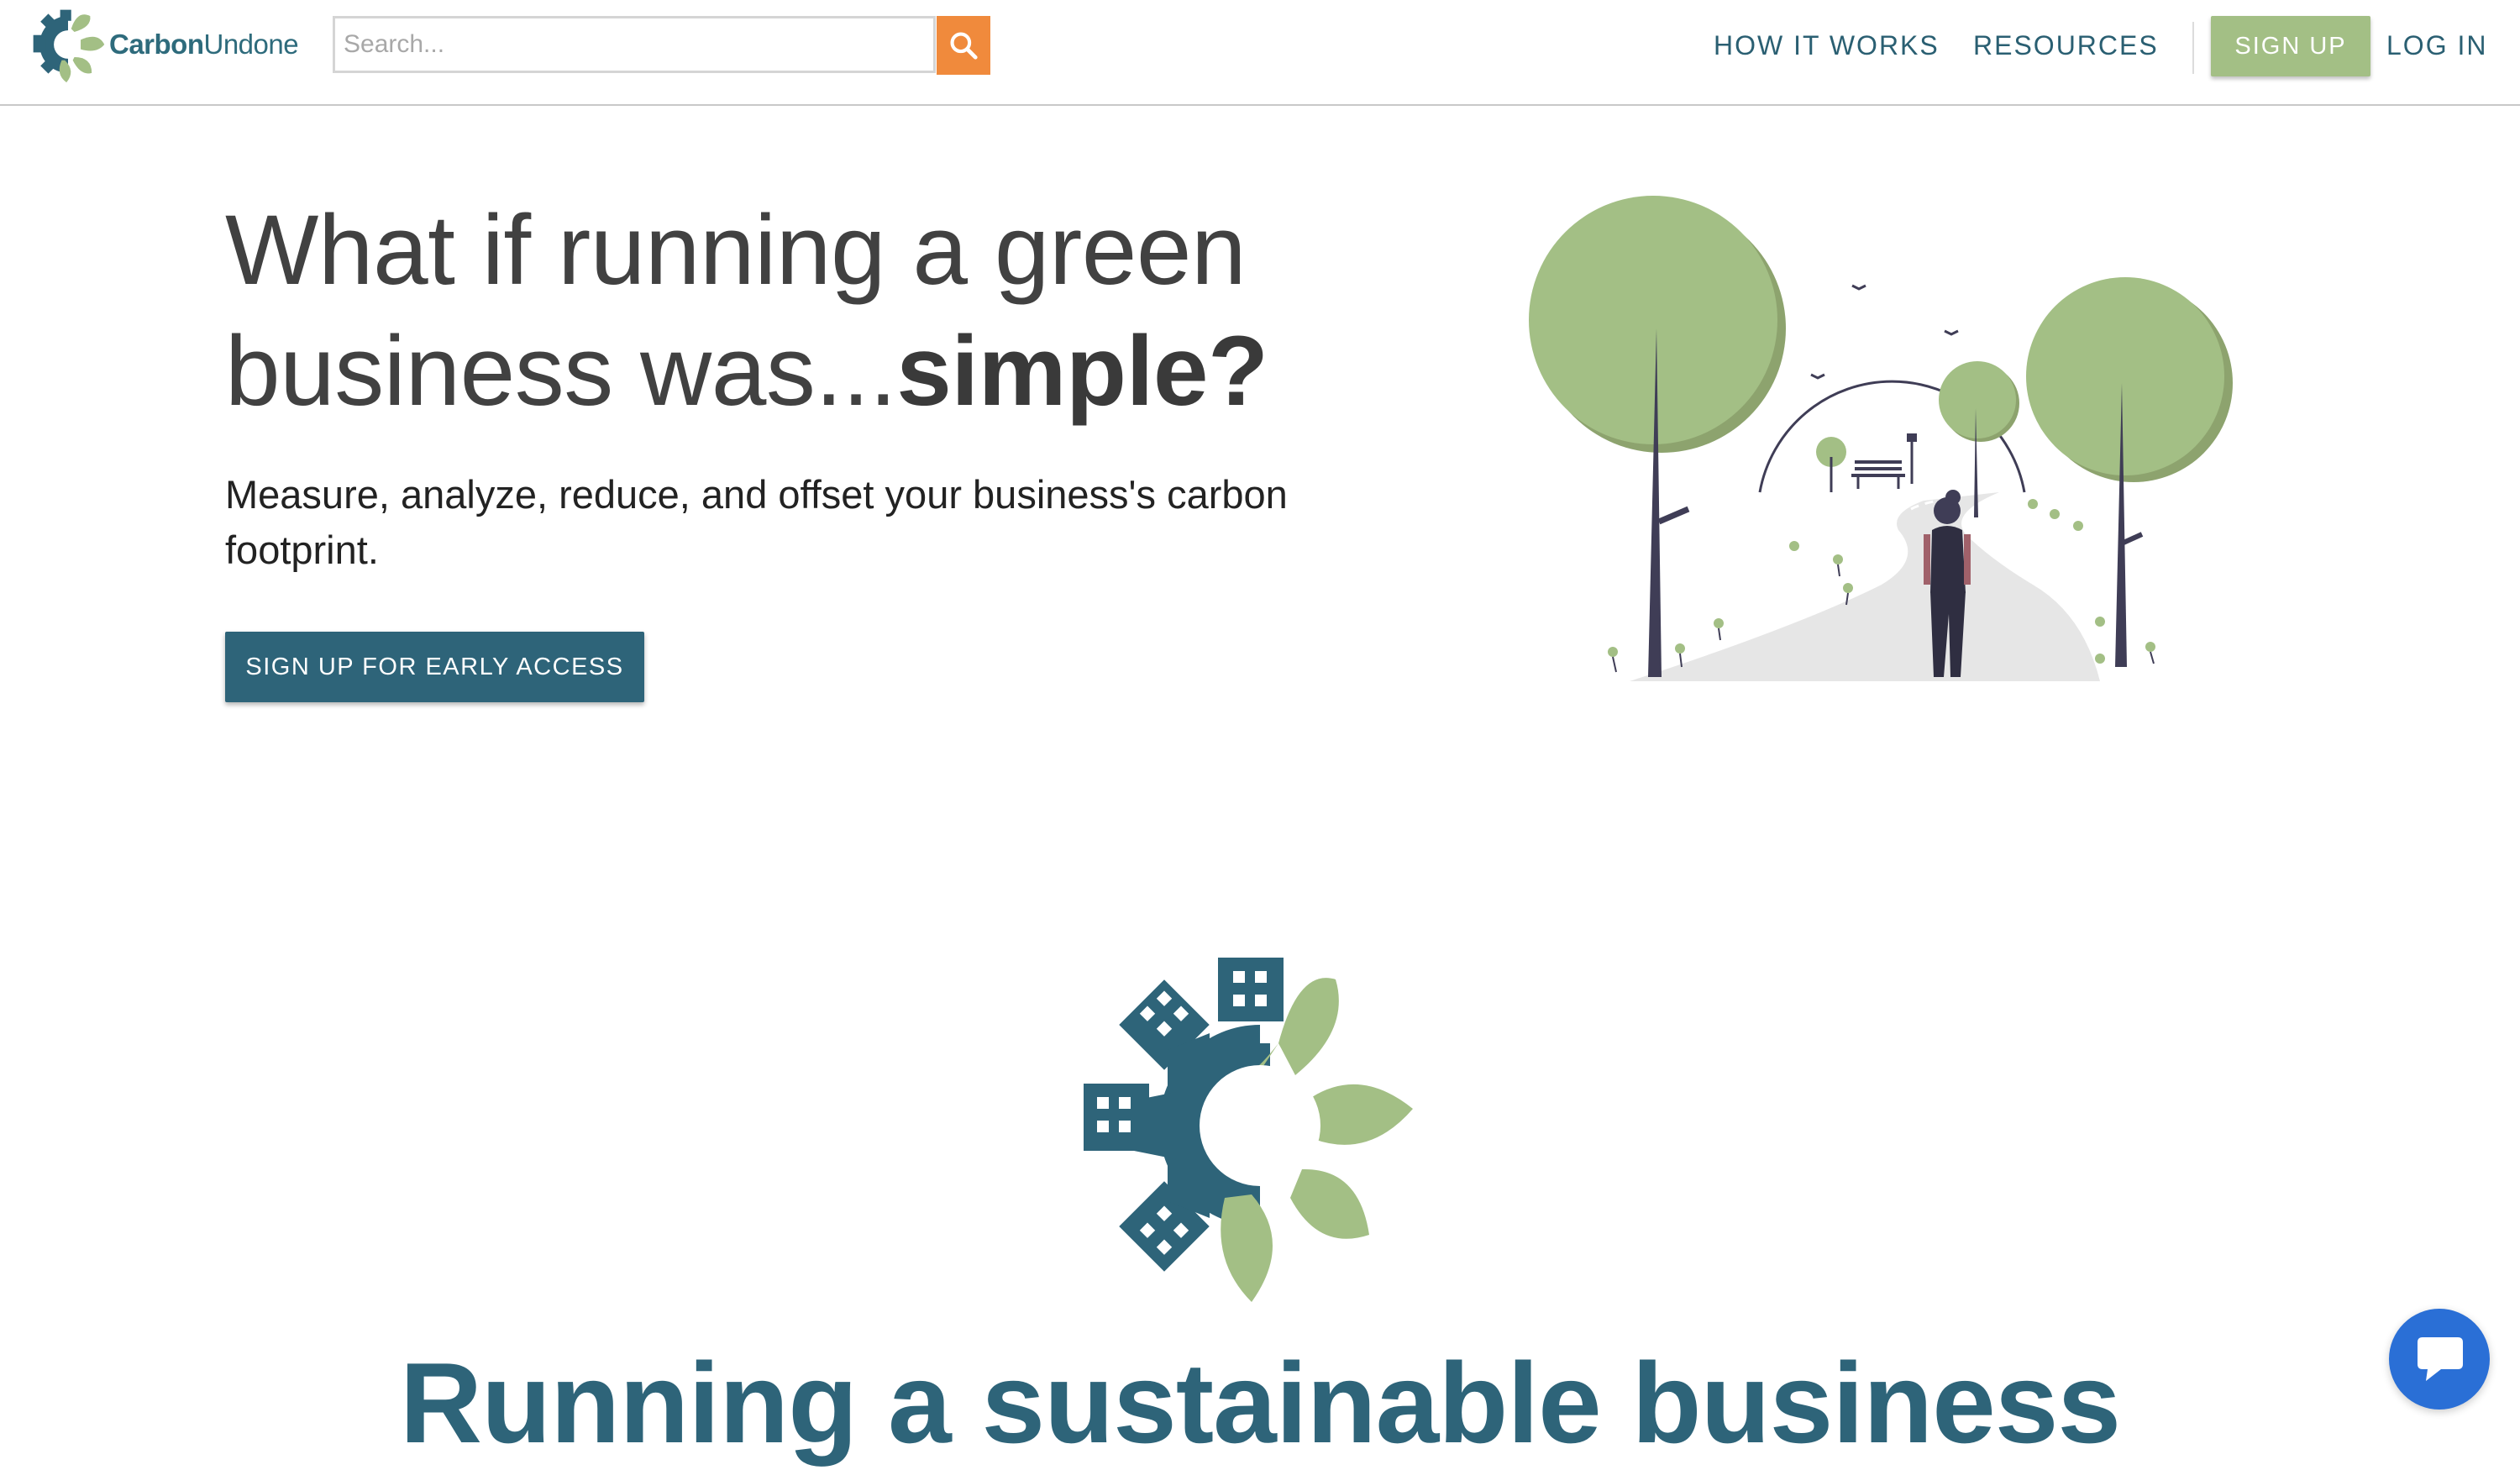  What do you see at coordinates (634, 44) in the screenshot?
I see `search-input` at bounding box center [634, 44].